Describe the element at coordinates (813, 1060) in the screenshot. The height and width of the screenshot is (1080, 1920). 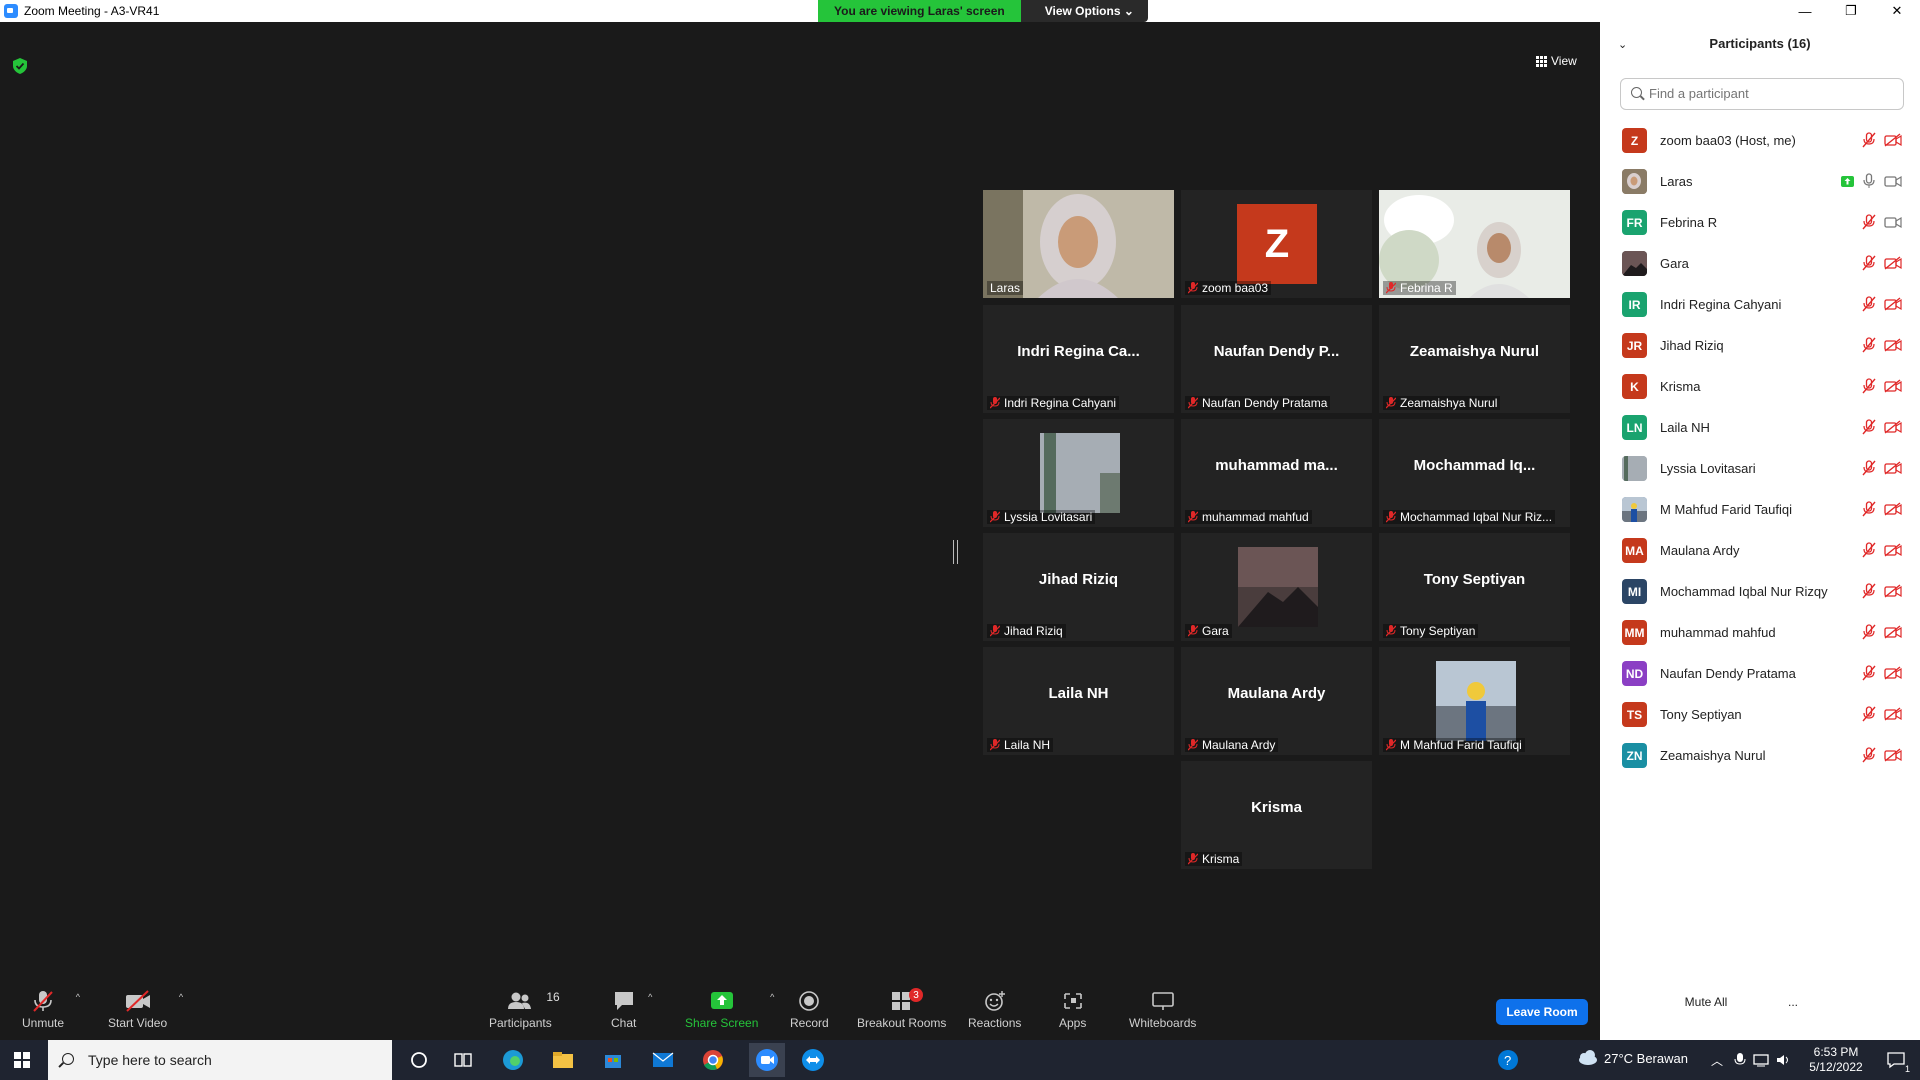
I see `teamviewer-icon` at that location.